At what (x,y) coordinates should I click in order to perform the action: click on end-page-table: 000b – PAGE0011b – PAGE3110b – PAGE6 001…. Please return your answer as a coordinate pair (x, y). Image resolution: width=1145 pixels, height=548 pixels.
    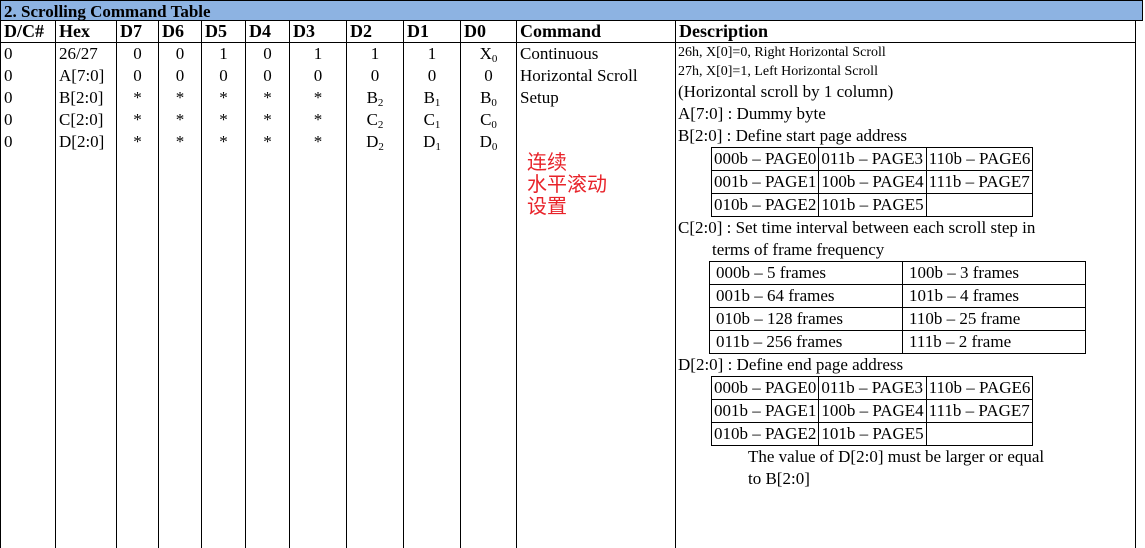
    Looking at the image, I should click on (872, 411).